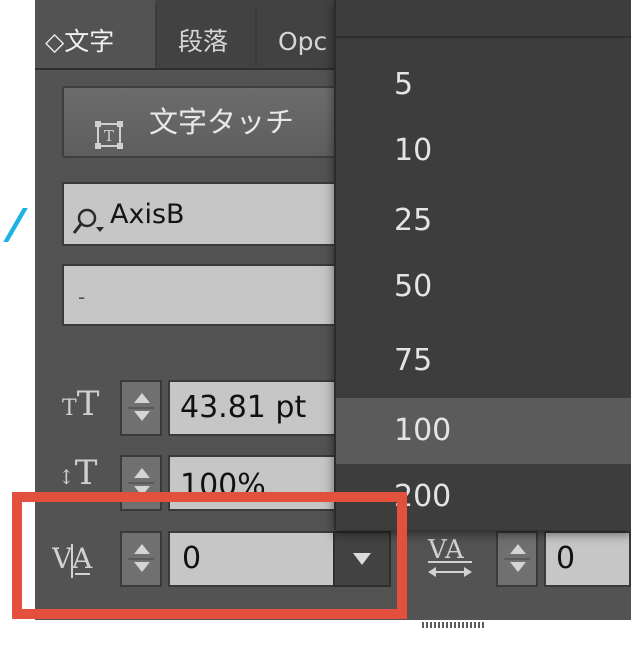  Describe the element at coordinates (453, 625) in the screenshot. I see `resize-grip` at that location.